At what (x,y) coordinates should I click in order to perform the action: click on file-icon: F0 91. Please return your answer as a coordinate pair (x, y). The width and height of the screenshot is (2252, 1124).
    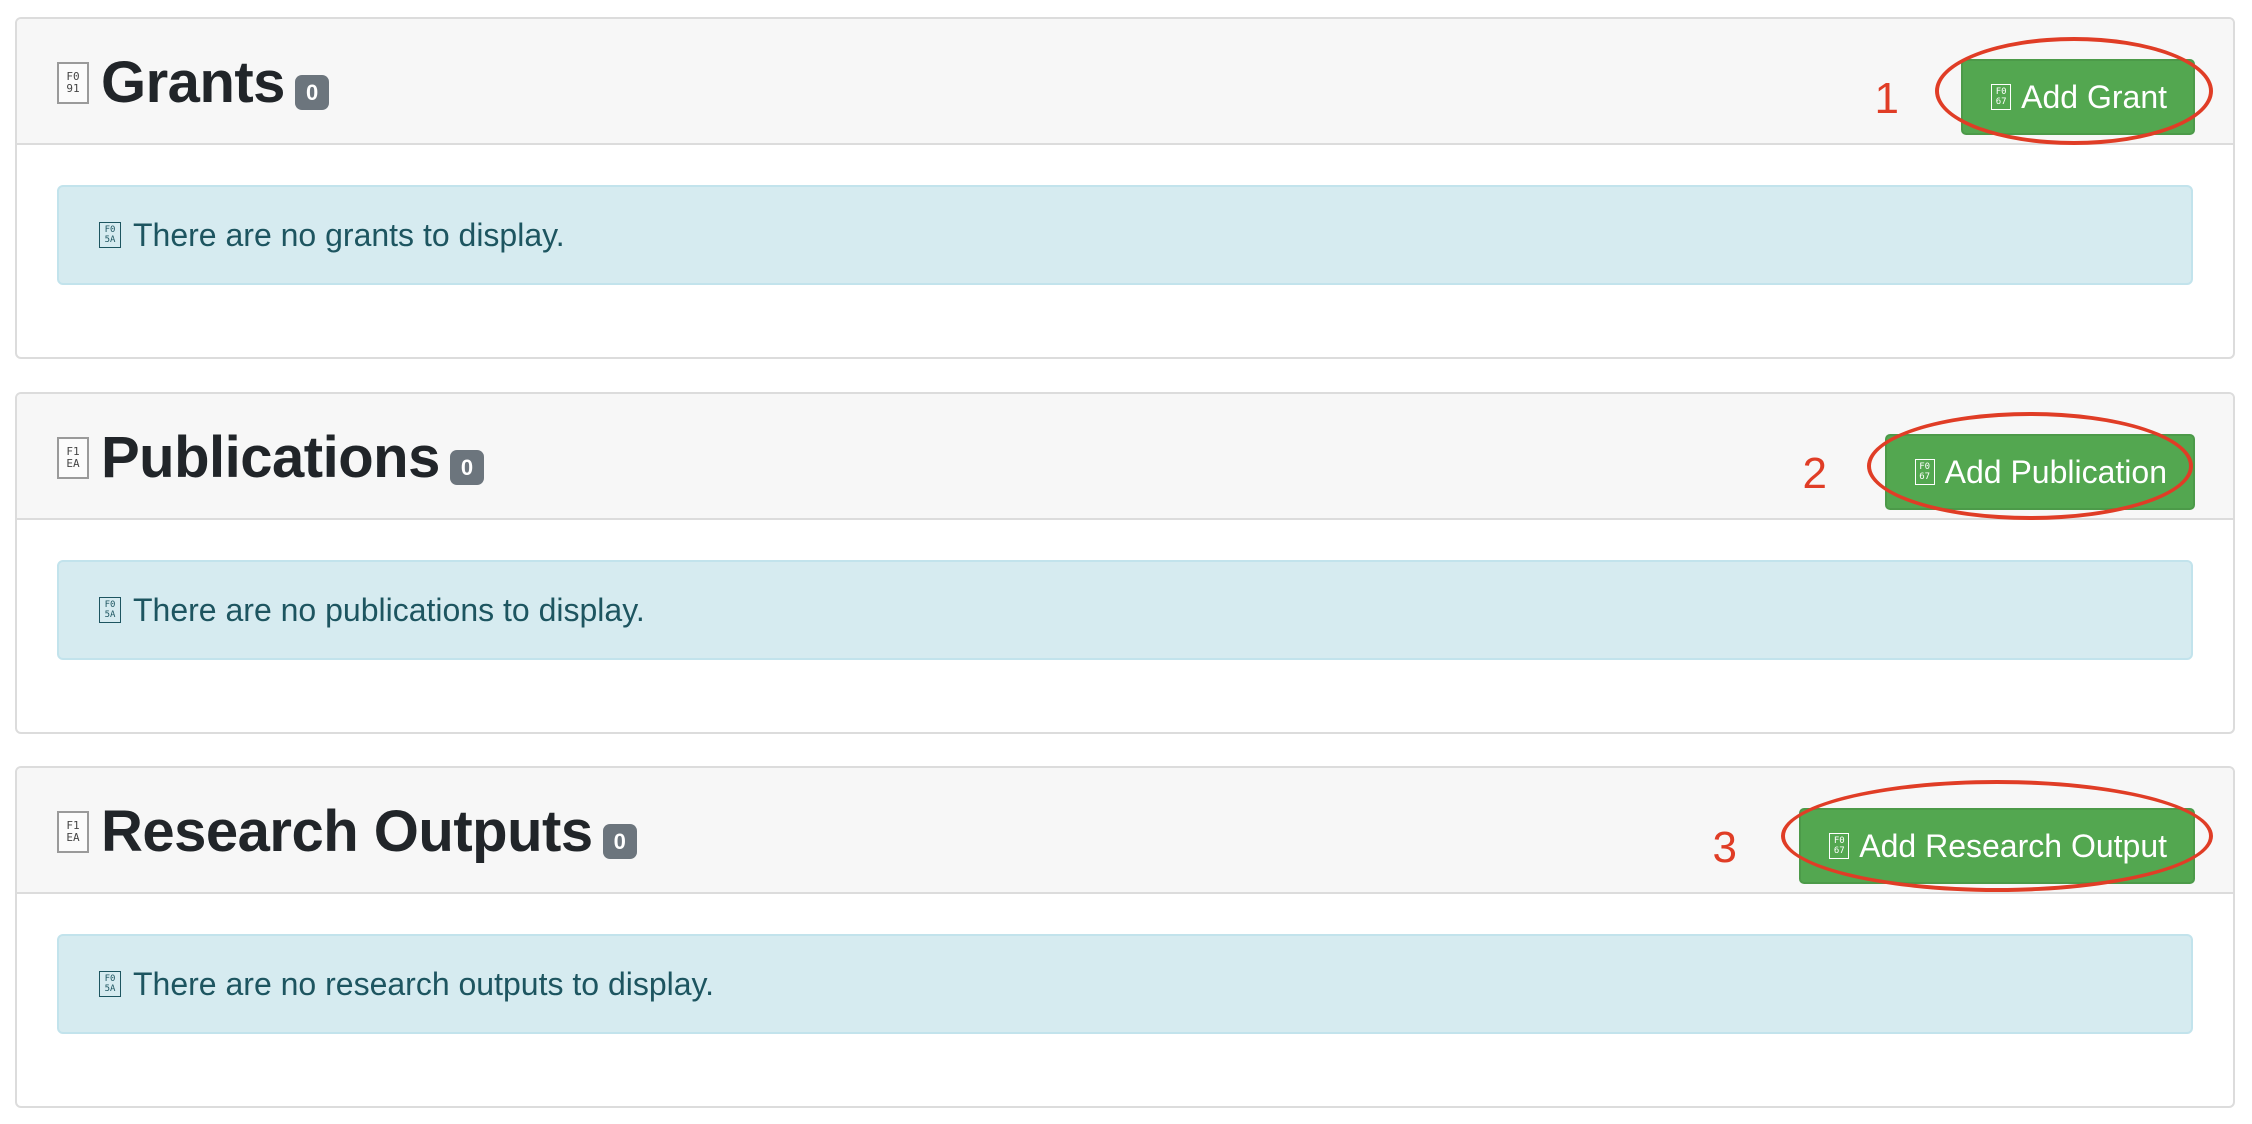
    Looking at the image, I should click on (73, 83).